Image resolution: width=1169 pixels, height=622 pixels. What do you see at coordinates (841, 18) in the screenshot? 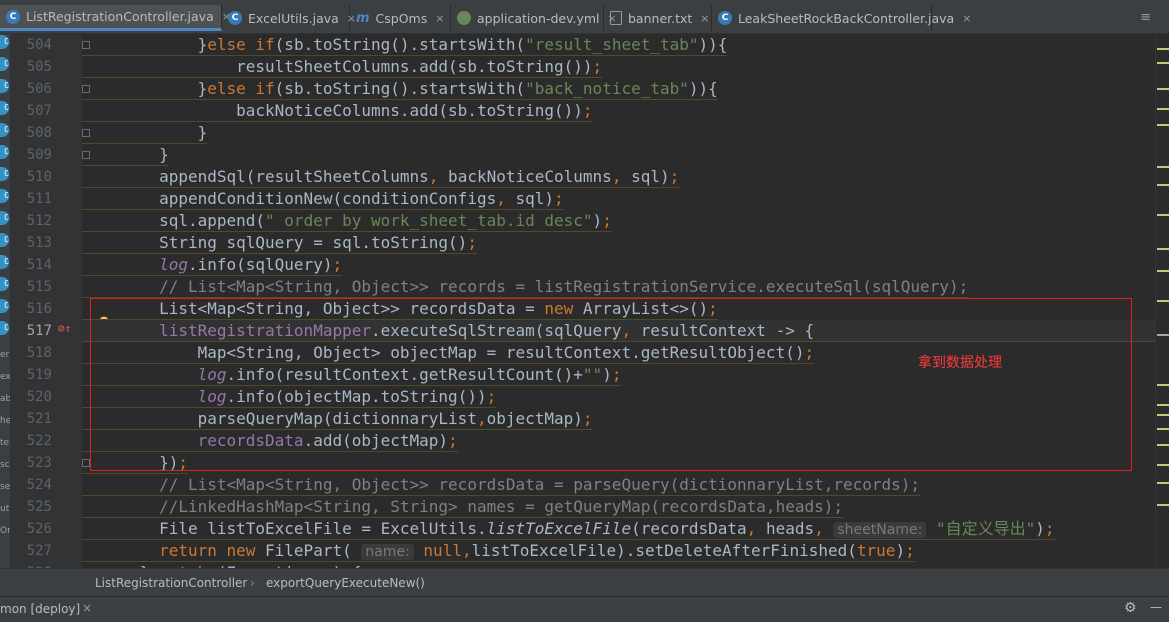
I see `tab-5: C LeakSheetRockBackController.java ×` at bounding box center [841, 18].